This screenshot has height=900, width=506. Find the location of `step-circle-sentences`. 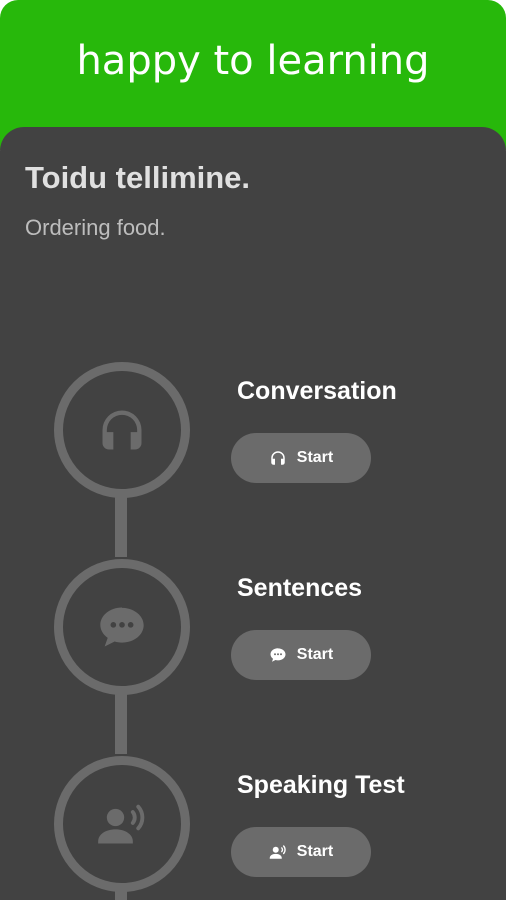

step-circle-sentences is located at coordinates (122, 627).